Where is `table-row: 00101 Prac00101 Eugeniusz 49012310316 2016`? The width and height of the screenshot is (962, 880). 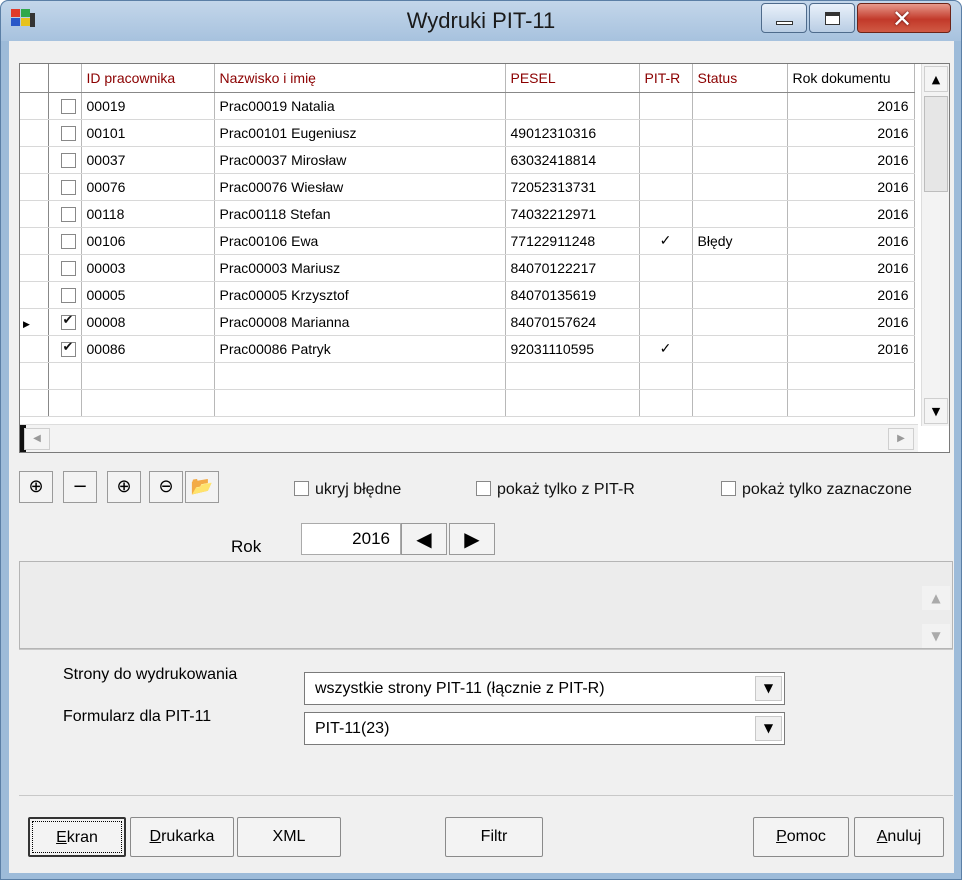
table-row: 00101 Prac00101 Eugeniusz 49012310316 2016 is located at coordinates (467, 133).